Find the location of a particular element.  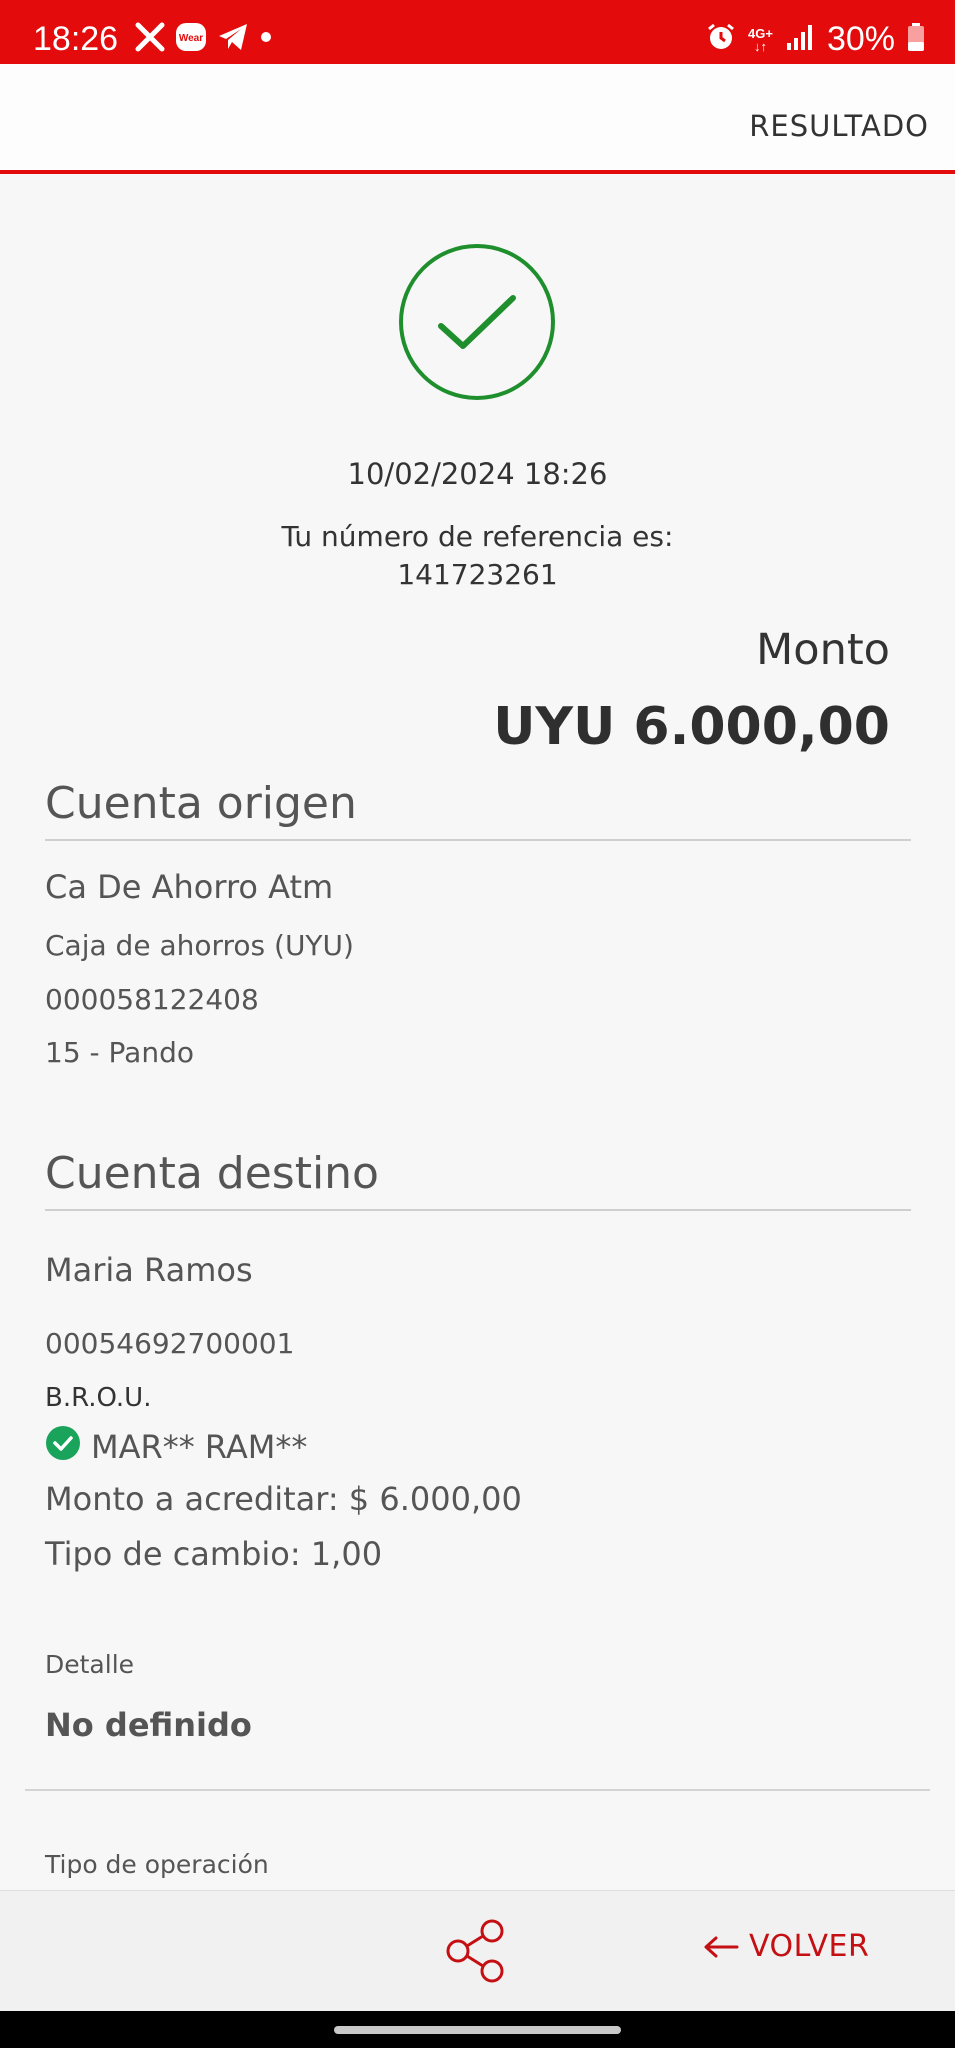

operation-type-label: Tipo de operación is located at coordinates (157, 1864).